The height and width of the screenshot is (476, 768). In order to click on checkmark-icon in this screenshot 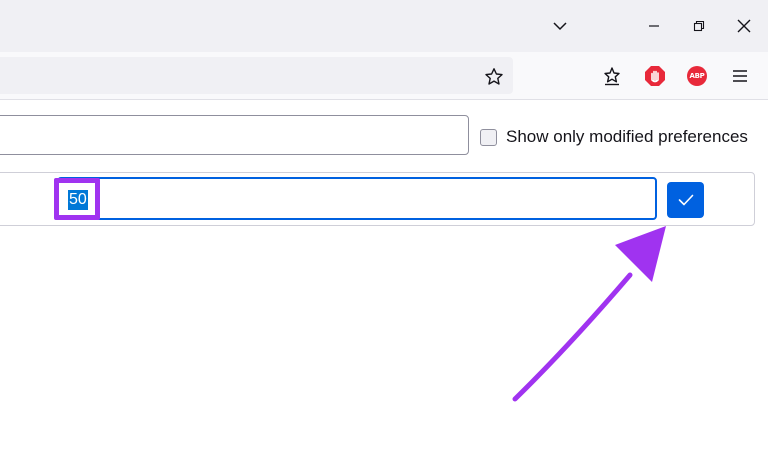, I will do `click(685, 200)`.